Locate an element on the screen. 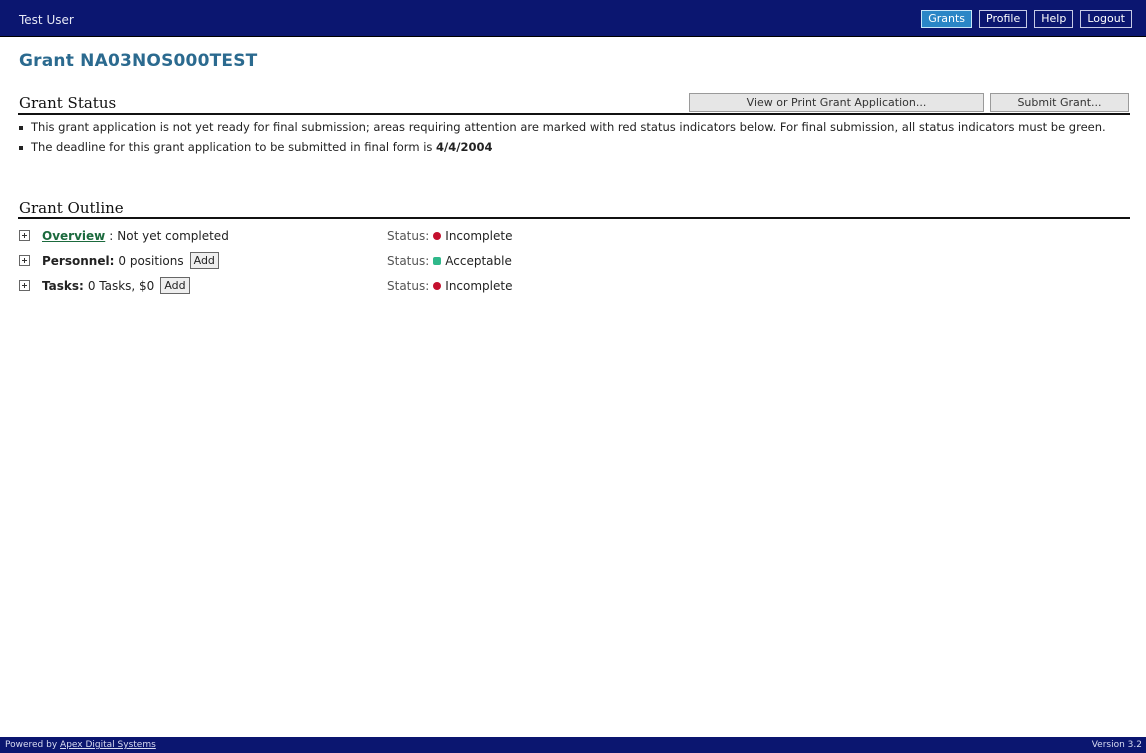 The image size is (1146, 753). footer-credit: Powered by Apex Digital Systems is located at coordinates (80, 745).